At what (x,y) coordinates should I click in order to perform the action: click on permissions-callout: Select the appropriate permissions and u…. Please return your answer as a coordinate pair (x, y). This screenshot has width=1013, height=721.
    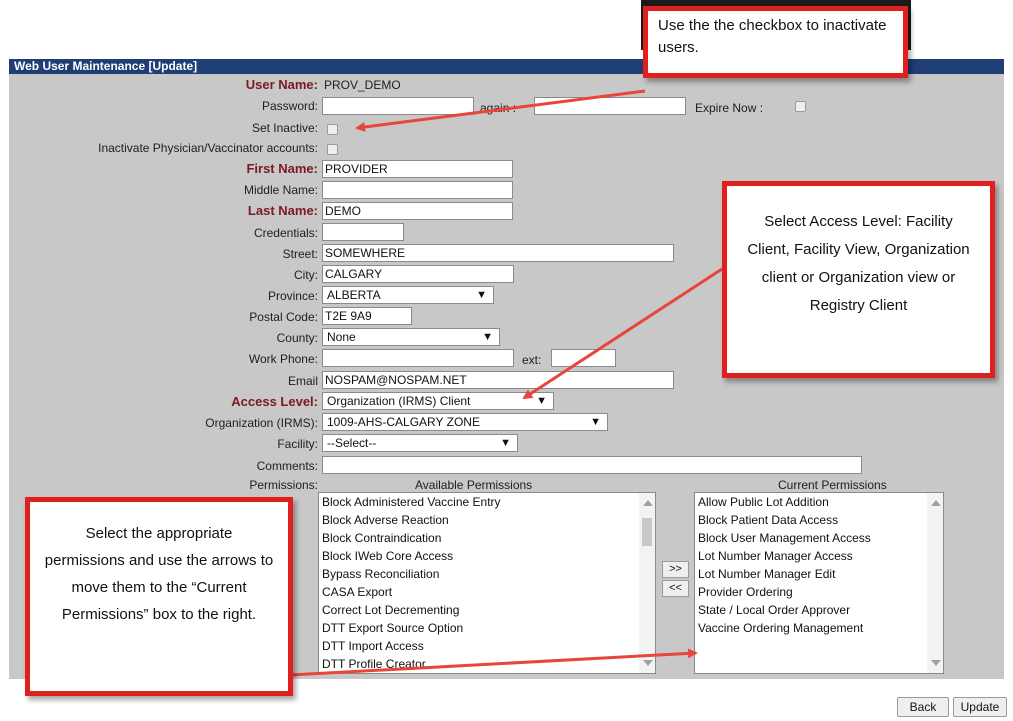
    Looking at the image, I should click on (159, 596).